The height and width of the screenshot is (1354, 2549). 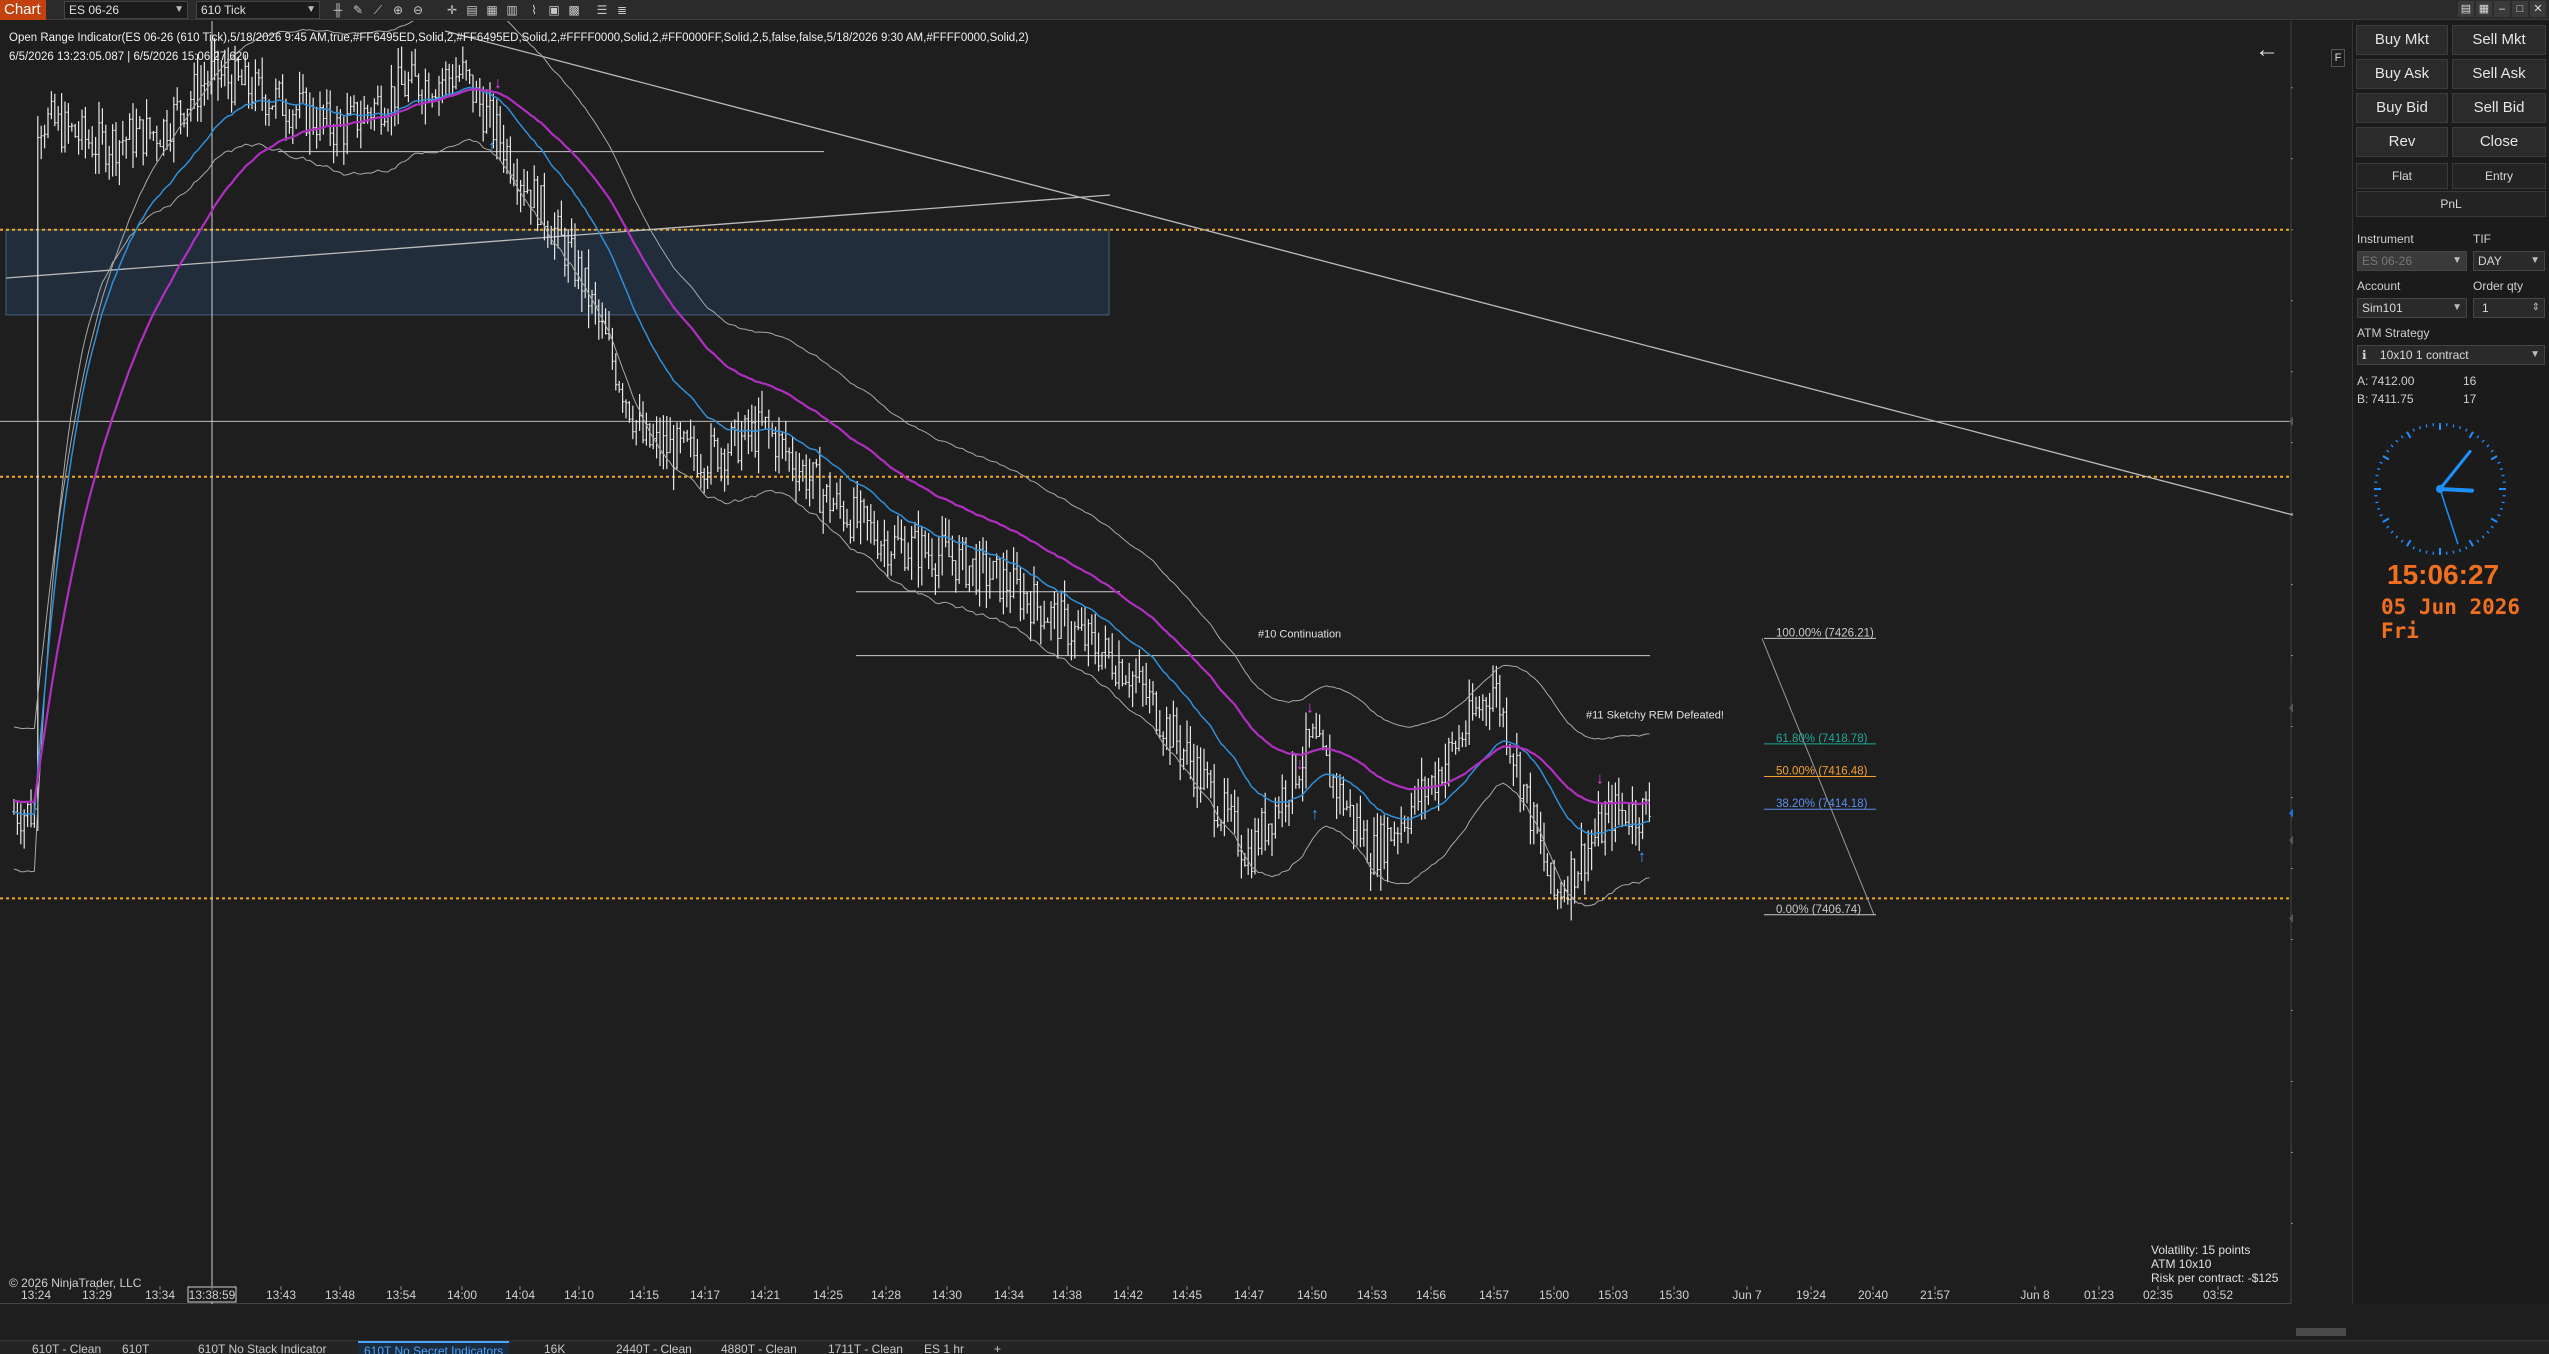 I want to click on buy-ask-button: Buy Ask, so click(x=2402, y=74).